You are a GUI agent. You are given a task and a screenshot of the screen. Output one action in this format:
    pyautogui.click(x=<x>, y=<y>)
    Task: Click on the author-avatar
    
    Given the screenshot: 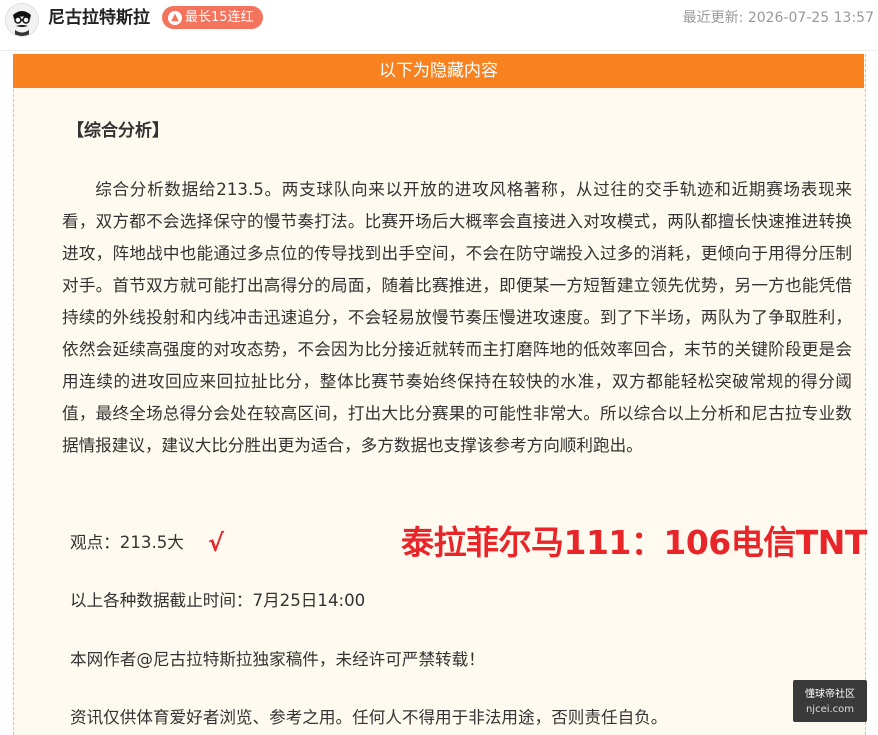 What is the action you would take?
    pyautogui.click(x=22, y=20)
    